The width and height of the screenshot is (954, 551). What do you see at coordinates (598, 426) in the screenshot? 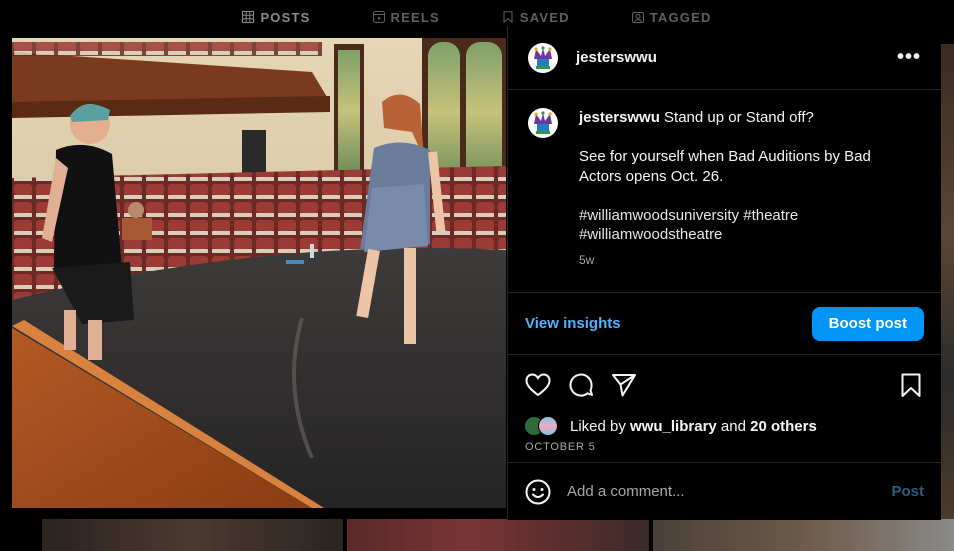
I see `likes-prefix: Liked by` at bounding box center [598, 426].